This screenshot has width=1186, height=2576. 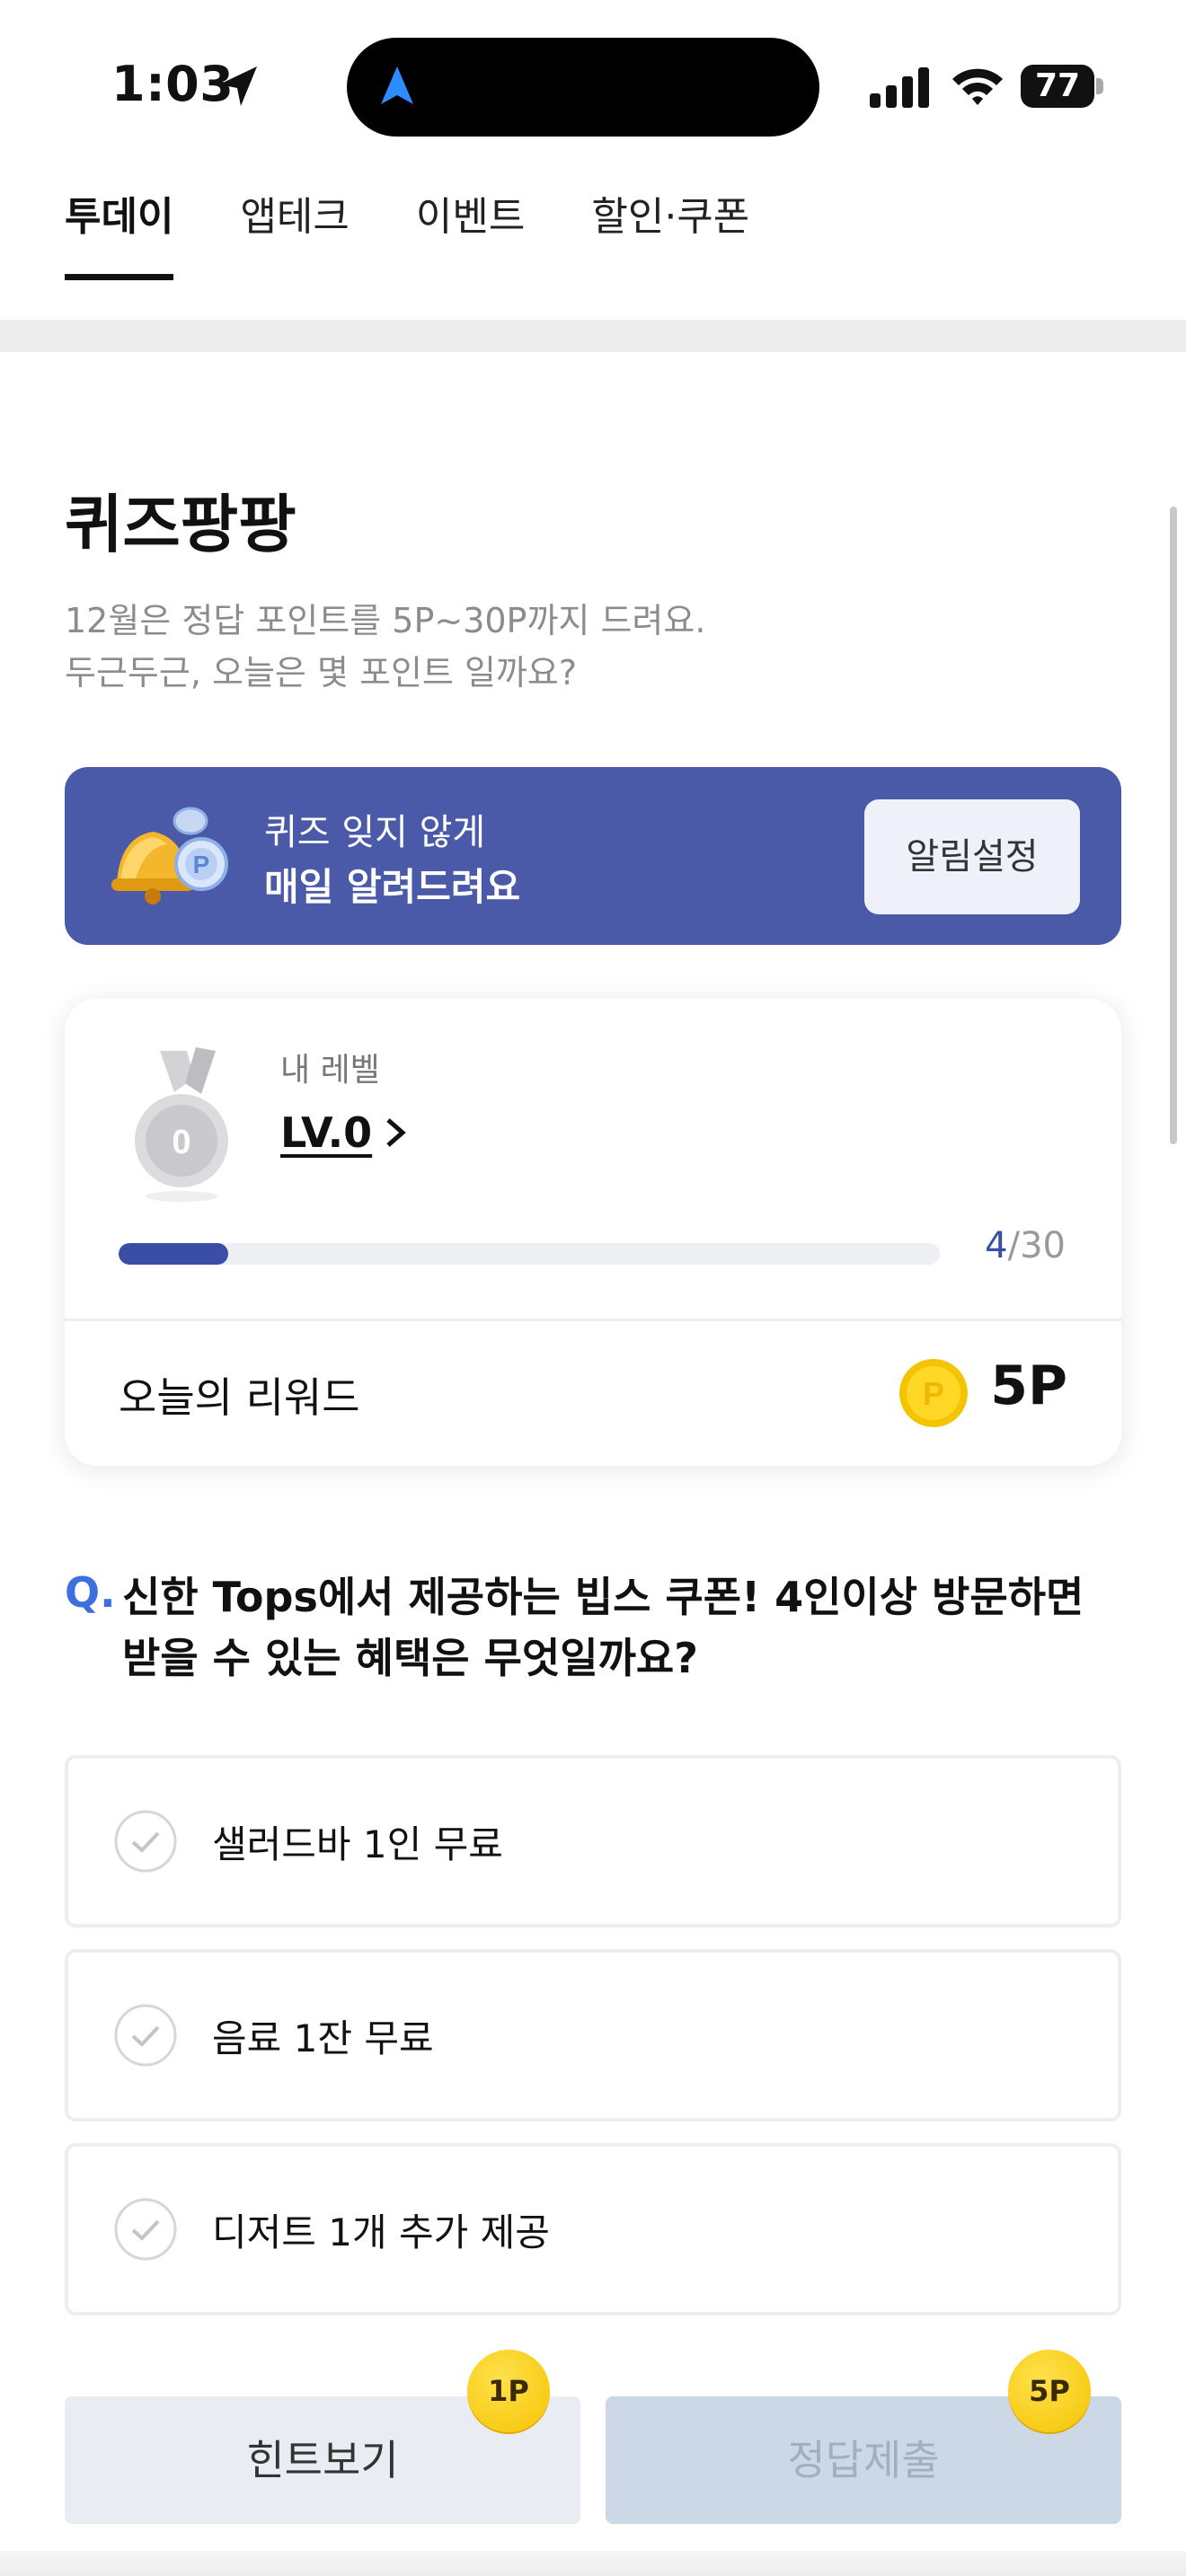 What do you see at coordinates (321, 673) in the screenshot?
I see `quiz-description-line2: 두근두근, 오늘은 몇 포인트 일까요?` at bounding box center [321, 673].